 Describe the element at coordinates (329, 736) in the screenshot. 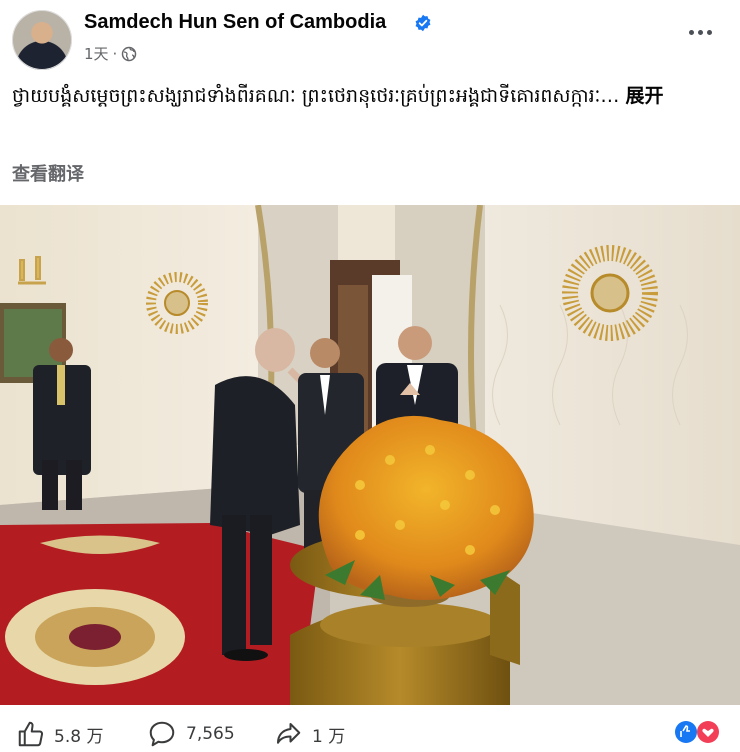

I see `share-count: 1 万` at that location.